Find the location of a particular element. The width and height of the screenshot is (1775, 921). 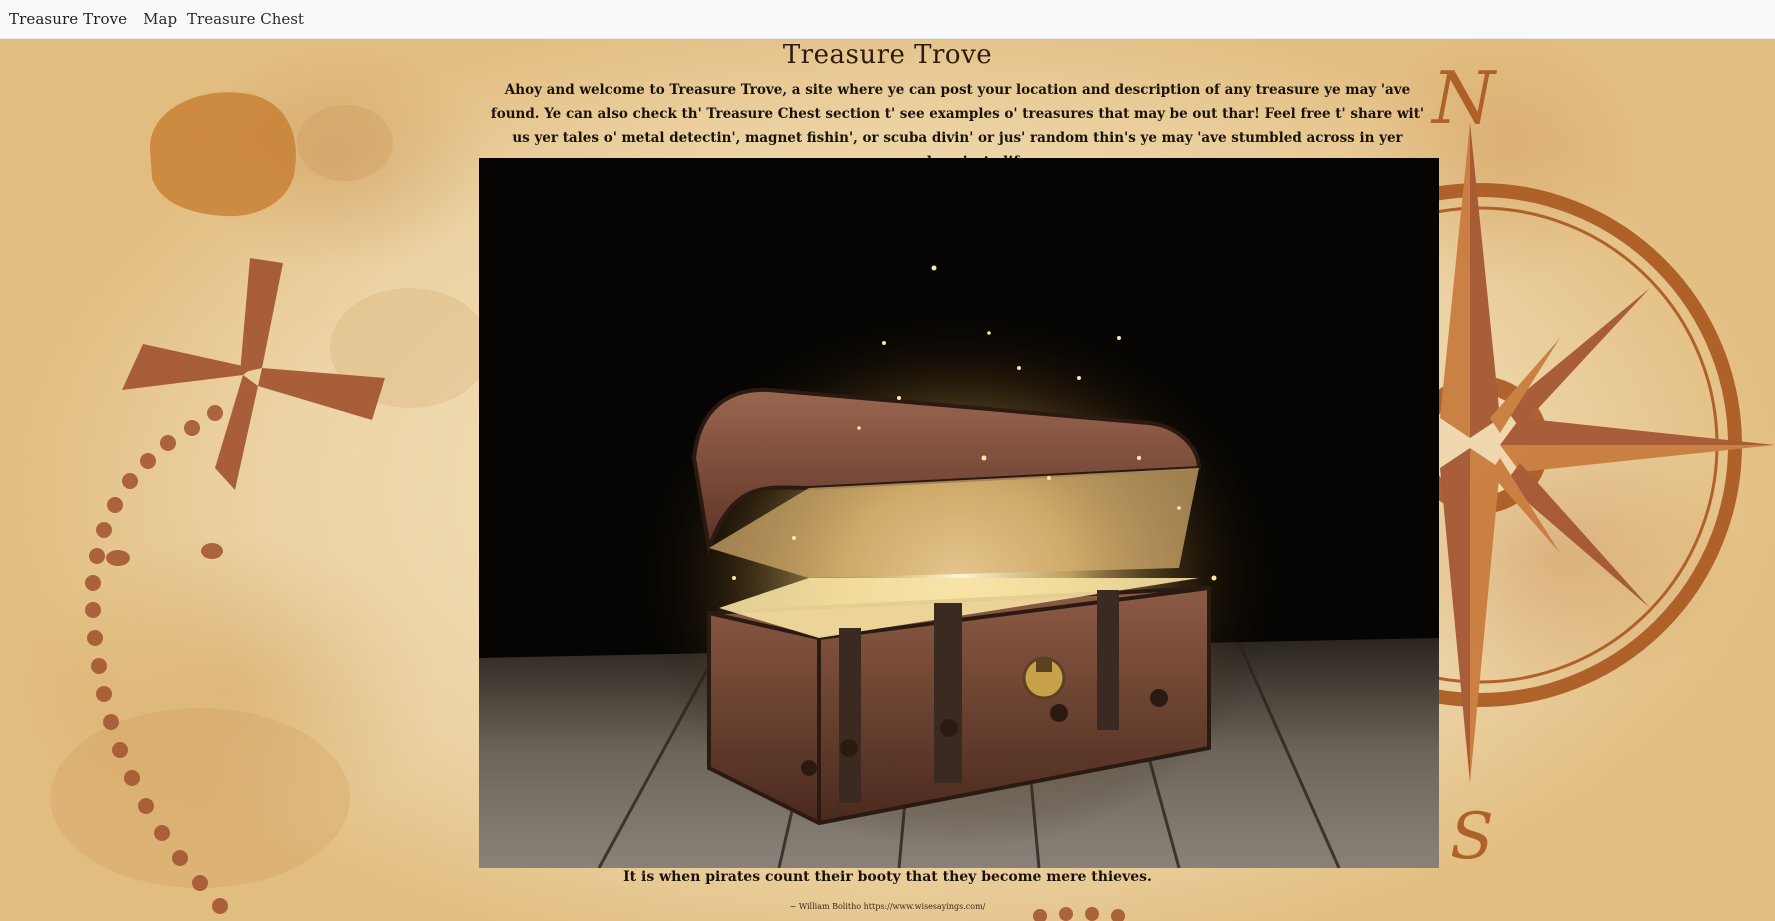

credit-link: https://www.wisesayings.com/ is located at coordinates (925, 906).